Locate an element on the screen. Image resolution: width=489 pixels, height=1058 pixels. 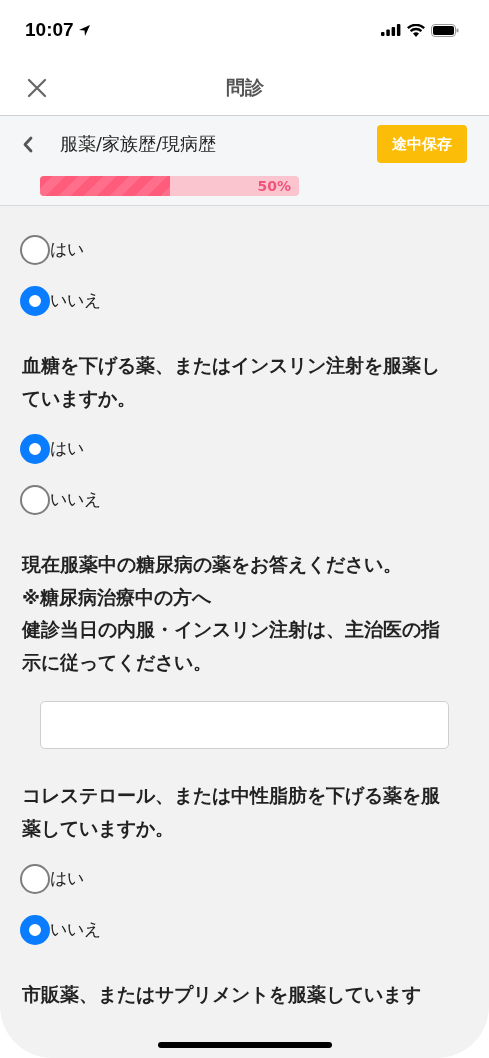
wifi-icon is located at coordinates (416, 30).